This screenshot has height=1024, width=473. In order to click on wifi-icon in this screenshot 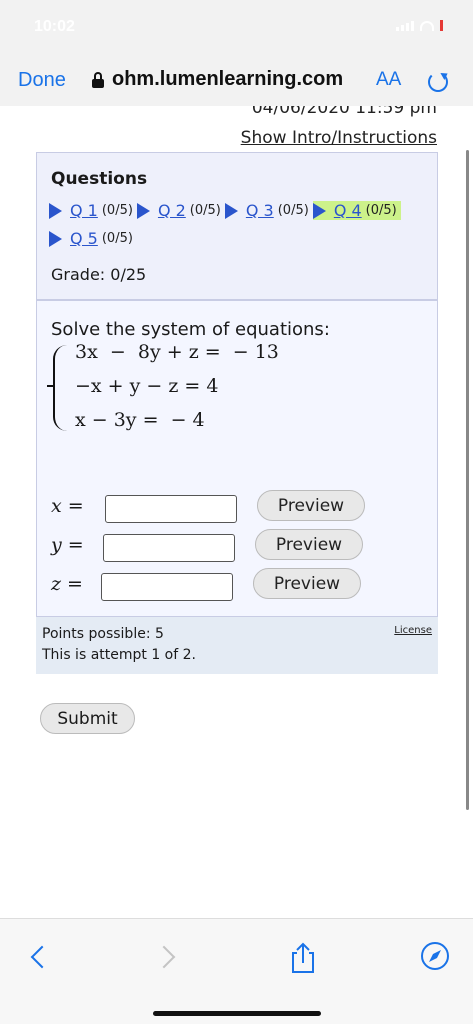, I will do `click(427, 26)`.